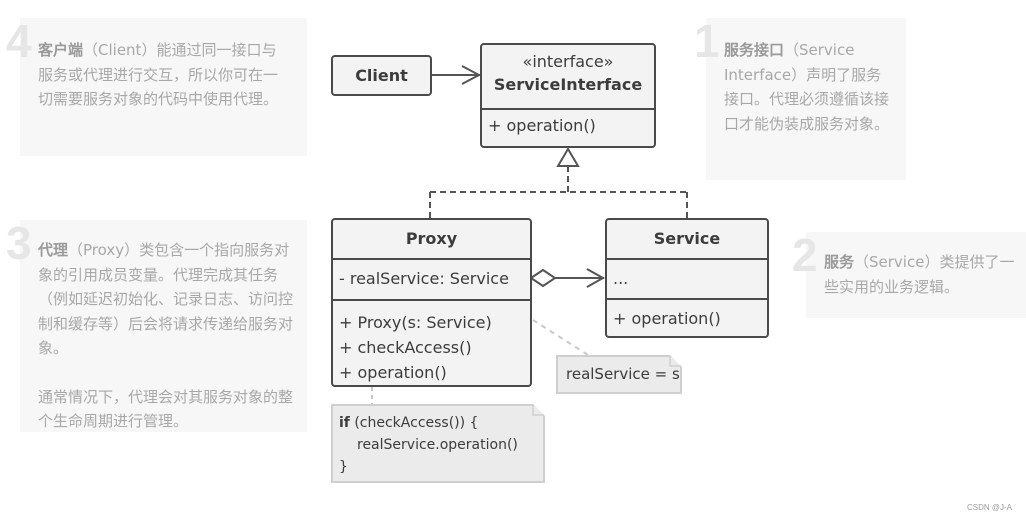  I want to click on watermark: CSDN @J-A, so click(989, 507).